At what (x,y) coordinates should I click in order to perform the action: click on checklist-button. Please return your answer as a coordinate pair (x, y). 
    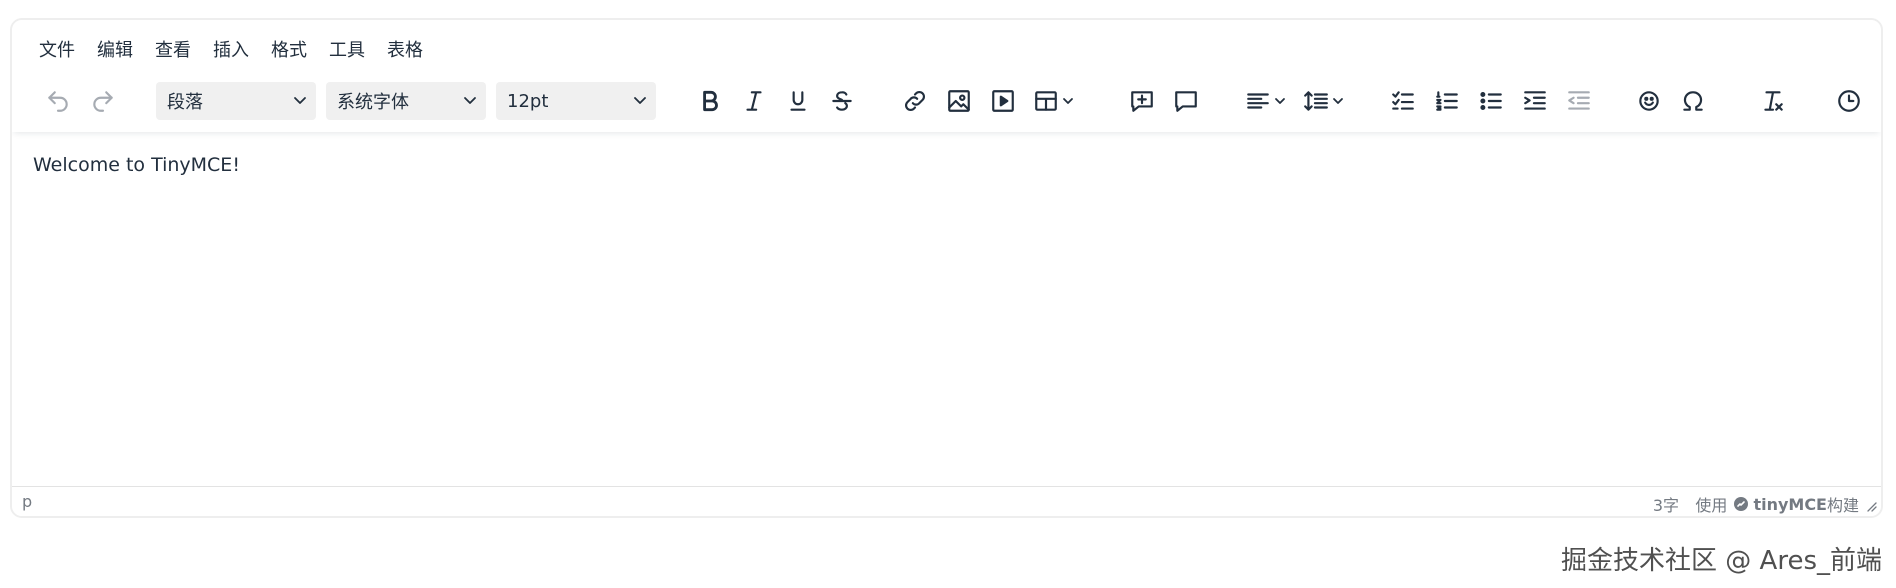
    Looking at the image, I should click on (1403, 101).